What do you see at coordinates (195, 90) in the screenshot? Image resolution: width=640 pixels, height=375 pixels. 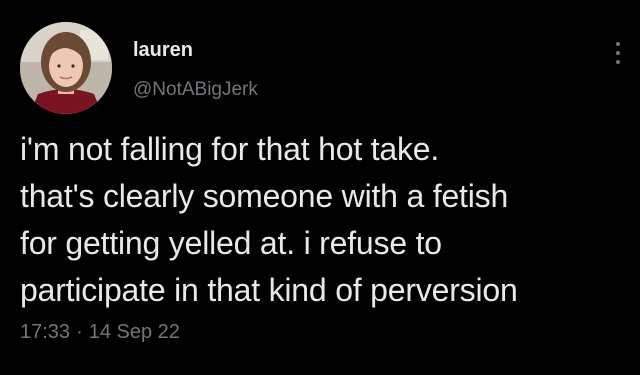 I see `user-handle: @NotABigJerk` at bounding box center [195, 90].